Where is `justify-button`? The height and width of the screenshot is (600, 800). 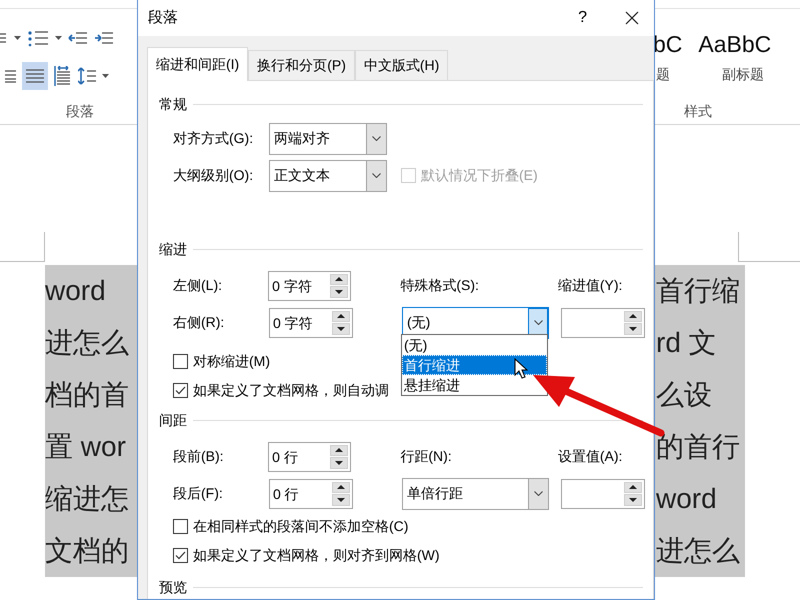
justify-button is located at coordinates (35, 76).